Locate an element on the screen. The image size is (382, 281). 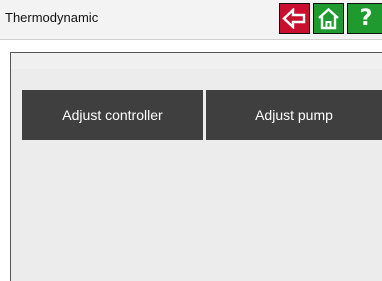
home-button is located at coordinates (328, 18).